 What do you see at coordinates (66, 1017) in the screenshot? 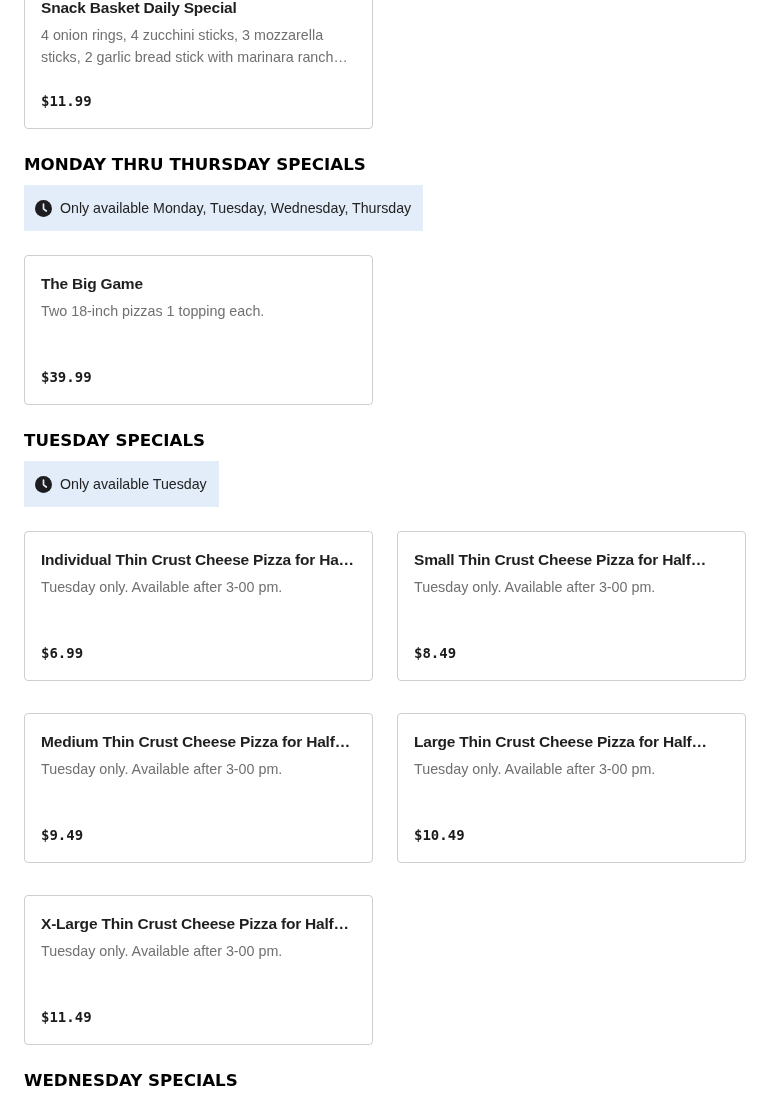
I see `item-price: $11.49` at bounding box center [66, 1017].